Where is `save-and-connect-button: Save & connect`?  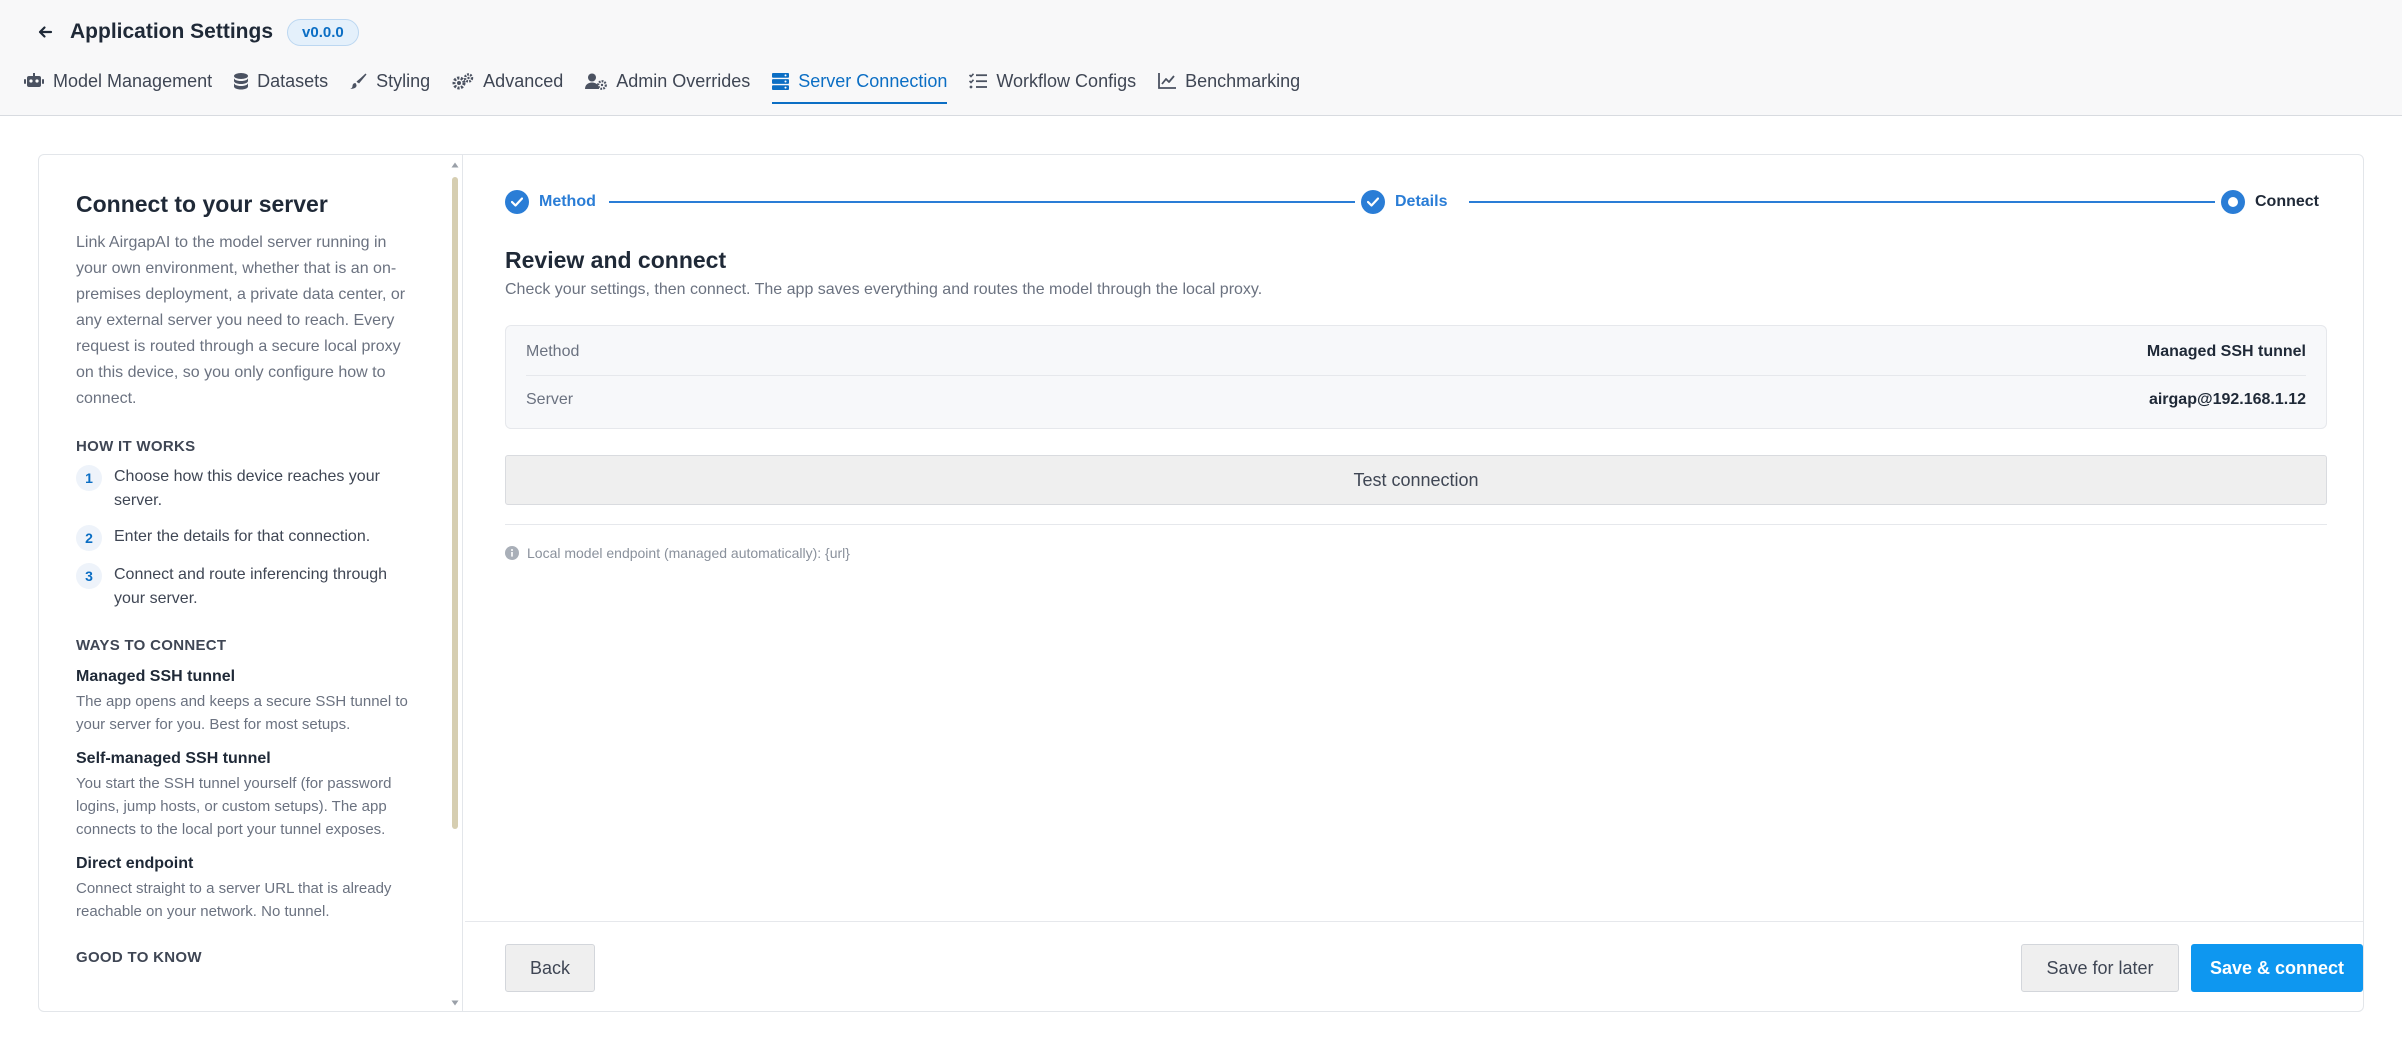
save-and-connect-button: Save & connect is located at coordinates (2277, 968).